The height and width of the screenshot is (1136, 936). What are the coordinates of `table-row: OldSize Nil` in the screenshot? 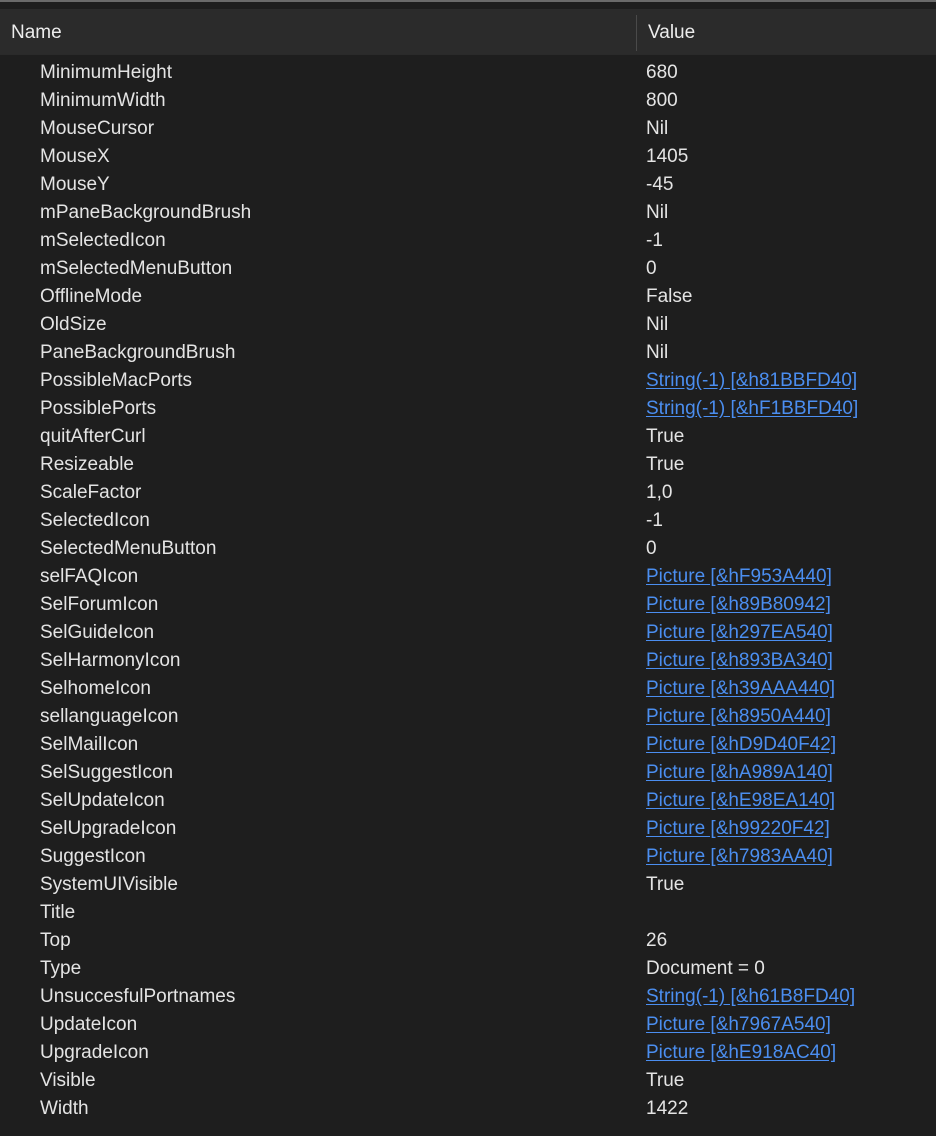 It's located at (468, 325).